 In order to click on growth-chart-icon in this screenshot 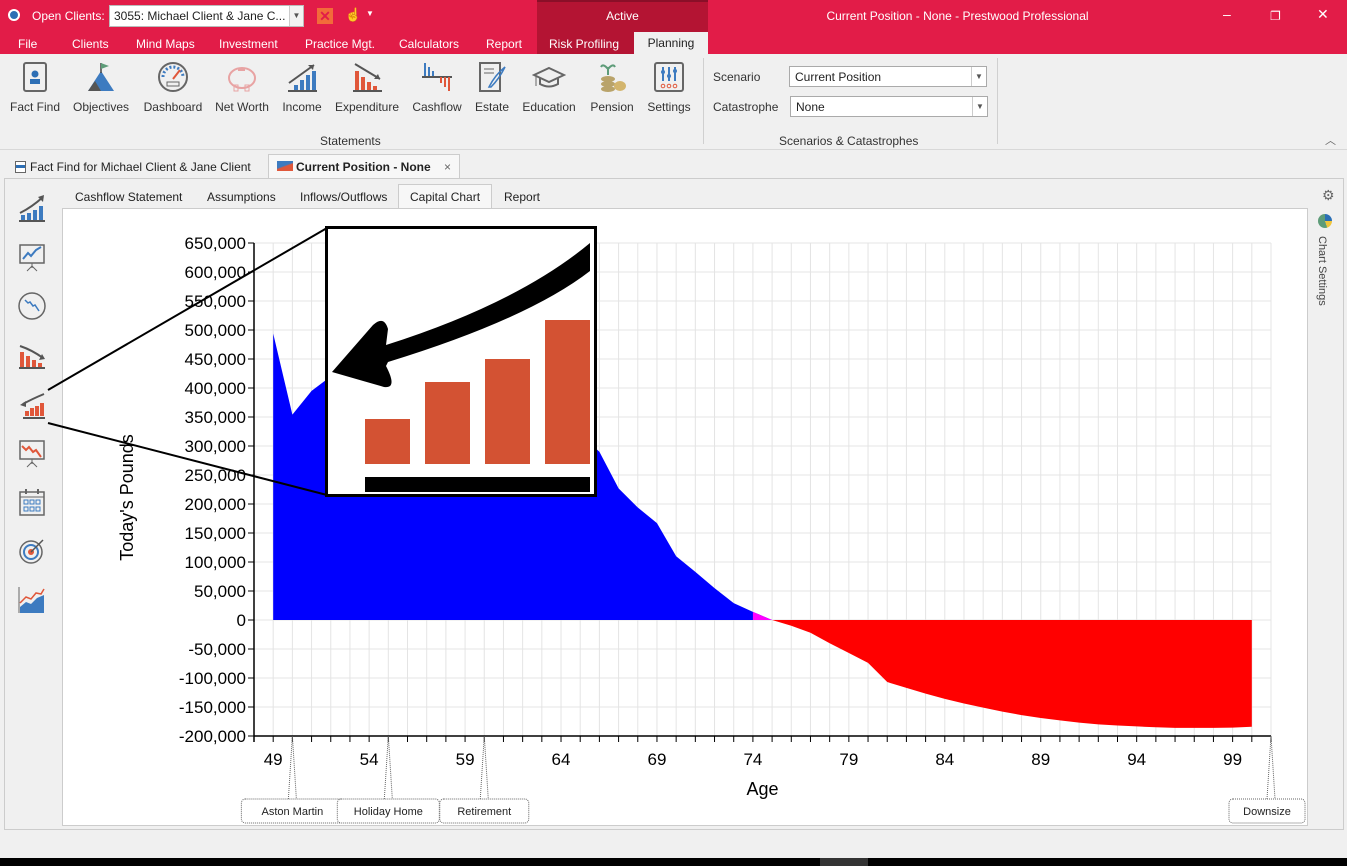, I will do `click(32, 208)`.